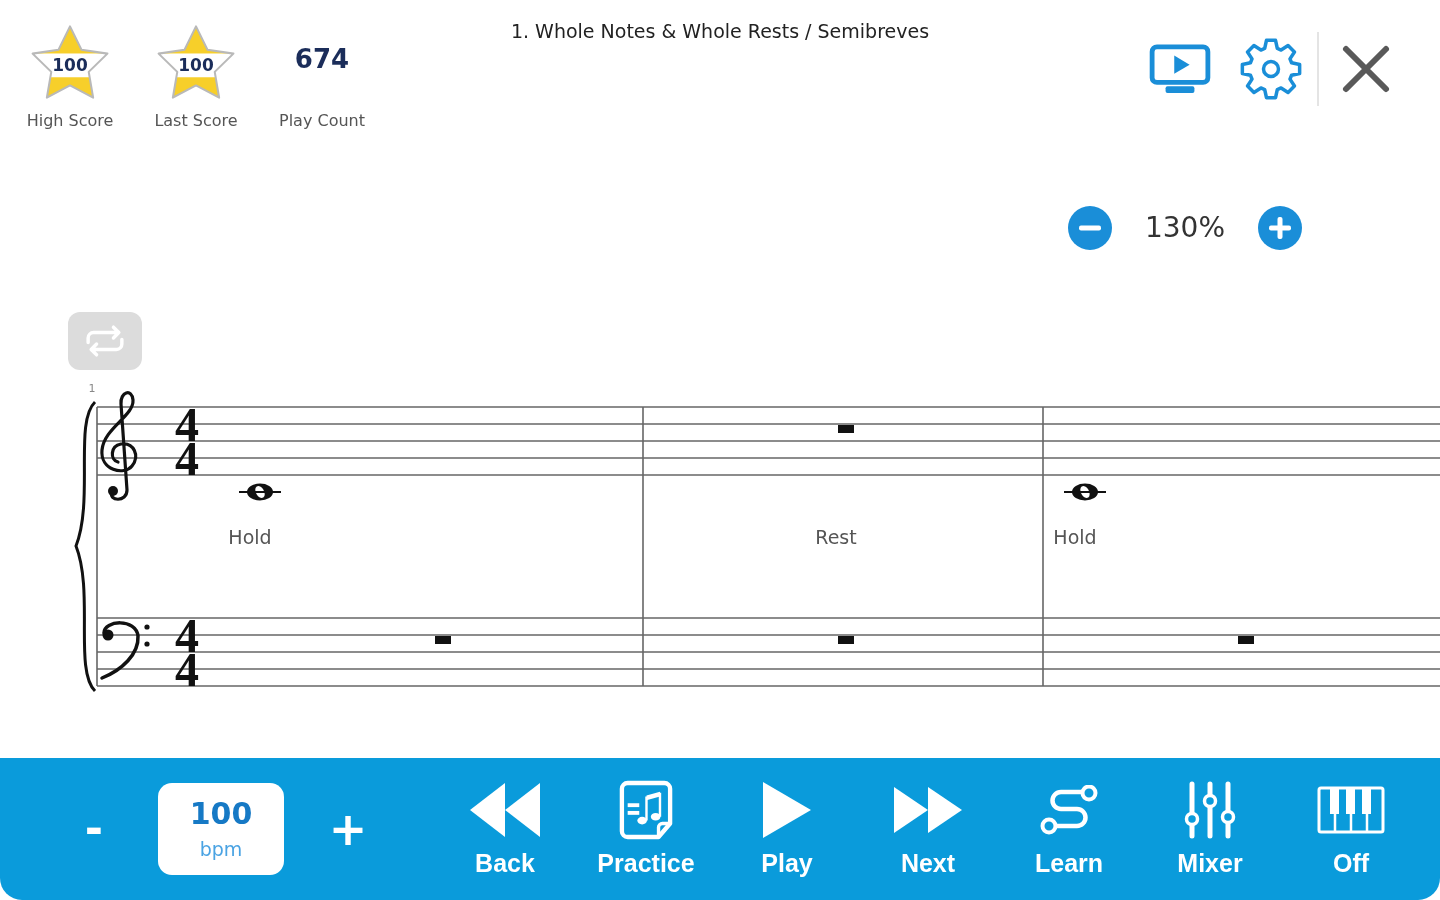 This screenshot has width=1440, height=900. What do you see at coordinates (646, 810) in the screenshot?
I see `sheet-music-icon` at bounding box center [646, 810].